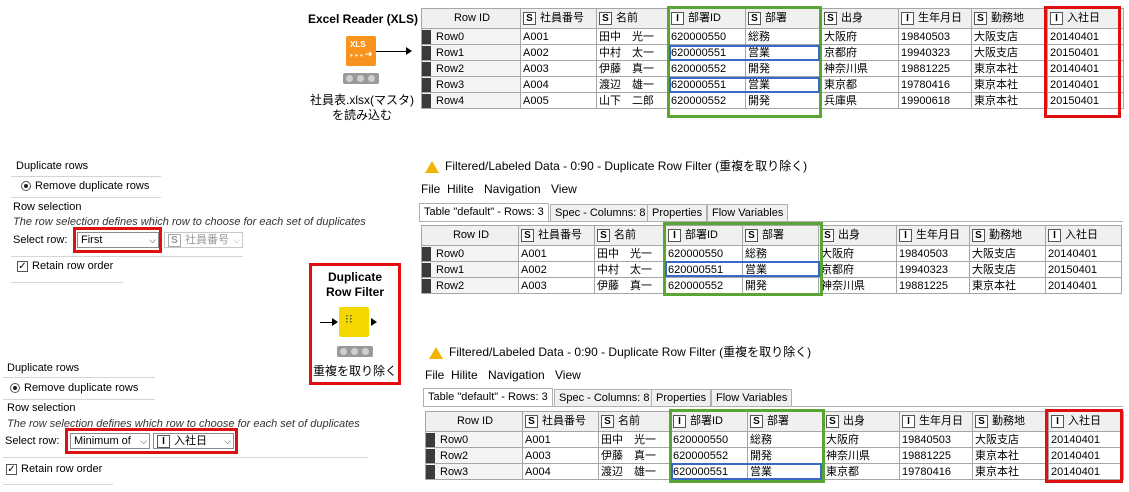 The width and height of the screenshot is (1129, 492). I want to click on cfg2-border-bottom, so click(185, 457).